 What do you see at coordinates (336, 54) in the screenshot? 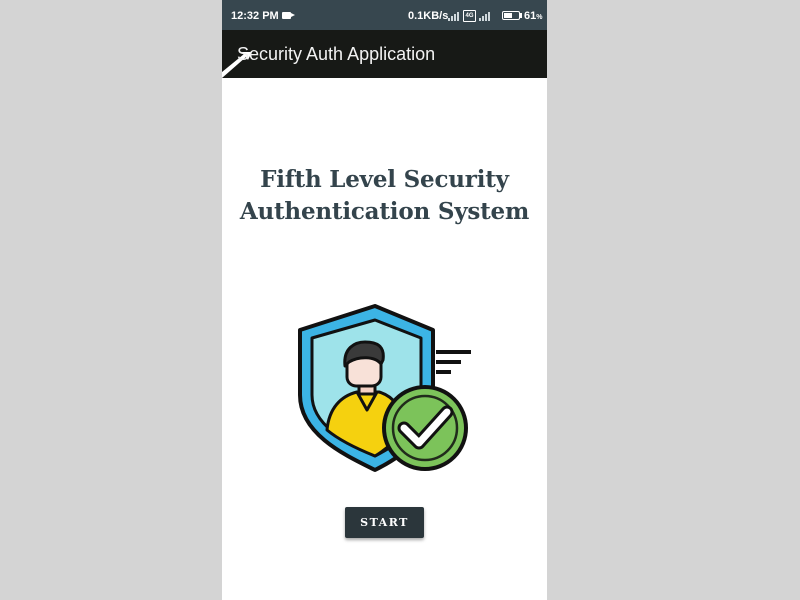
I see `app-title: Security Auth Application` at bounding box center [336, 54].